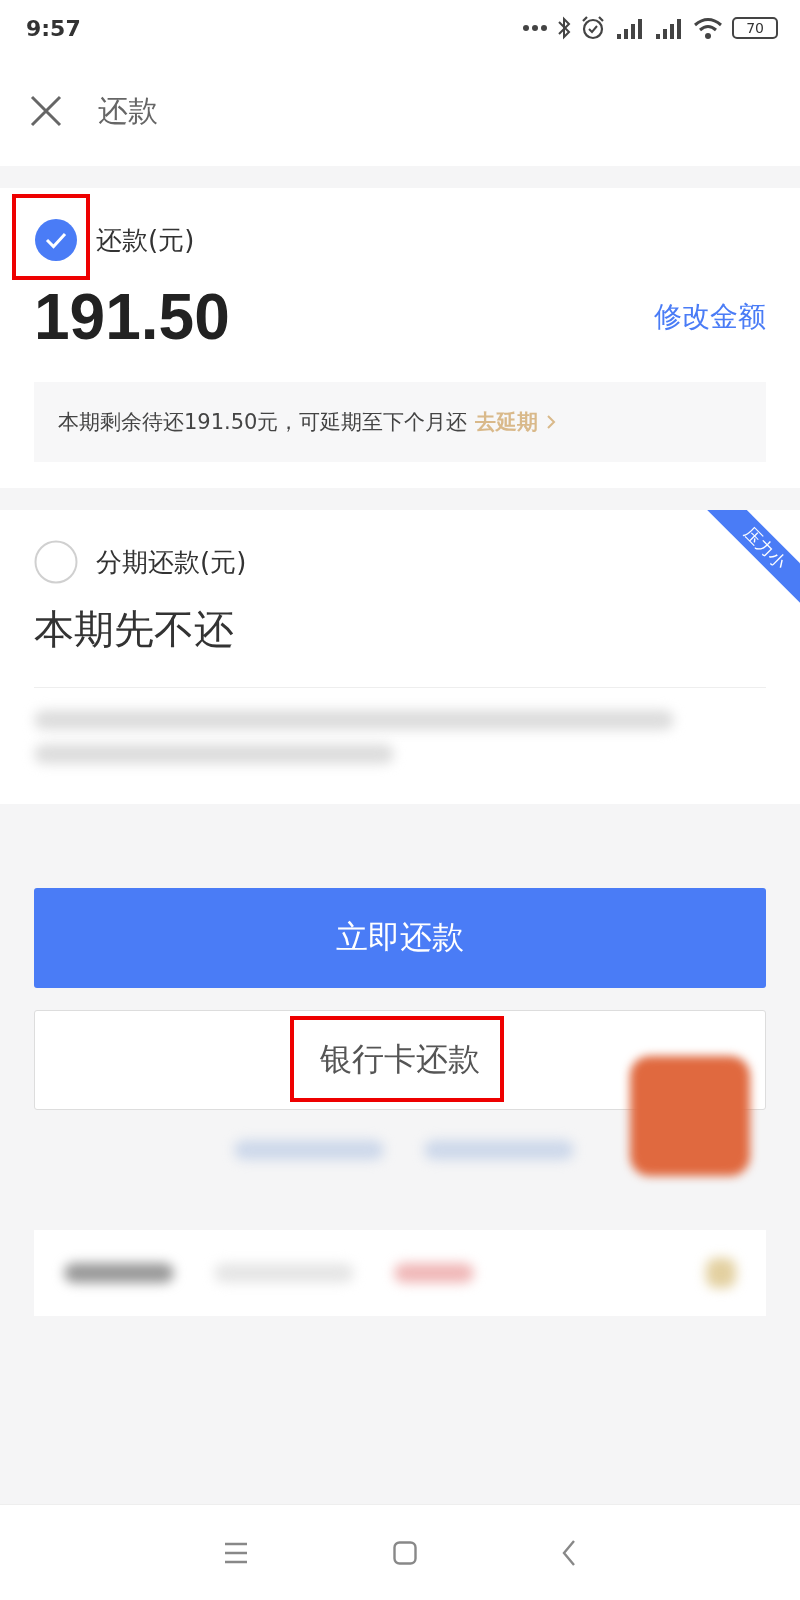 The height and width of the screenshot is (1600, 800). I want to click on battery-level: 70, so click(755, 28).